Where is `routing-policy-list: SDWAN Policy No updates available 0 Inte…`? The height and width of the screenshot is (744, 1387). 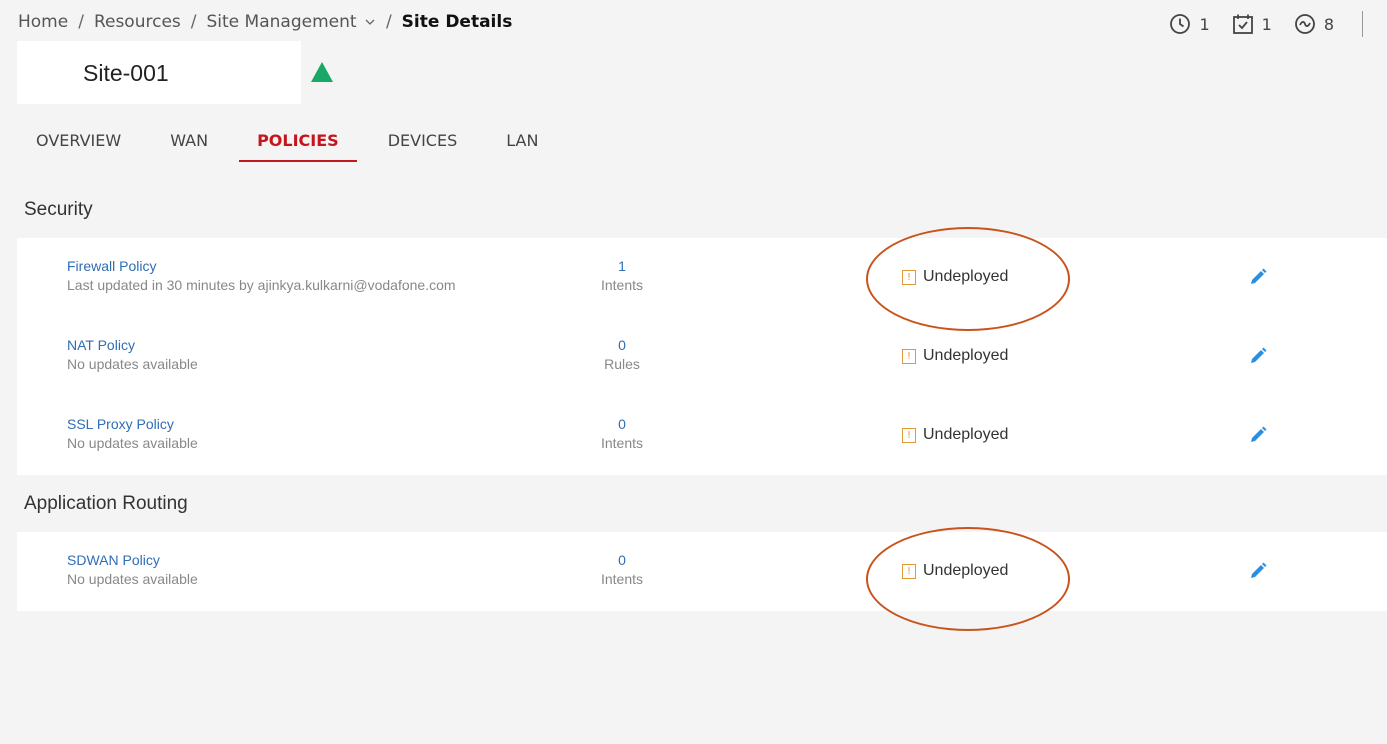 routing-policy-list: SDWAN Policy No updates available 0 Inte… is located at coordinates (702, 571).